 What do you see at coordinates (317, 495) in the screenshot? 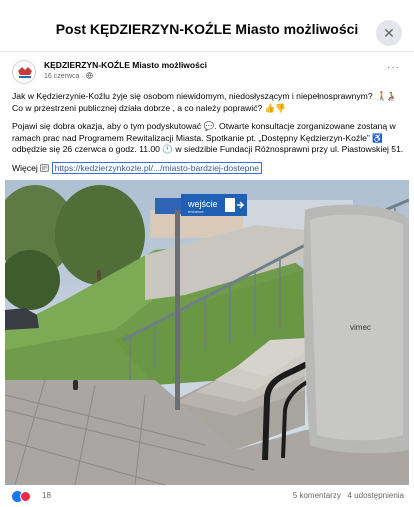
I see `comments-count: 5 komentarzy` at bounding box center [317, 495].